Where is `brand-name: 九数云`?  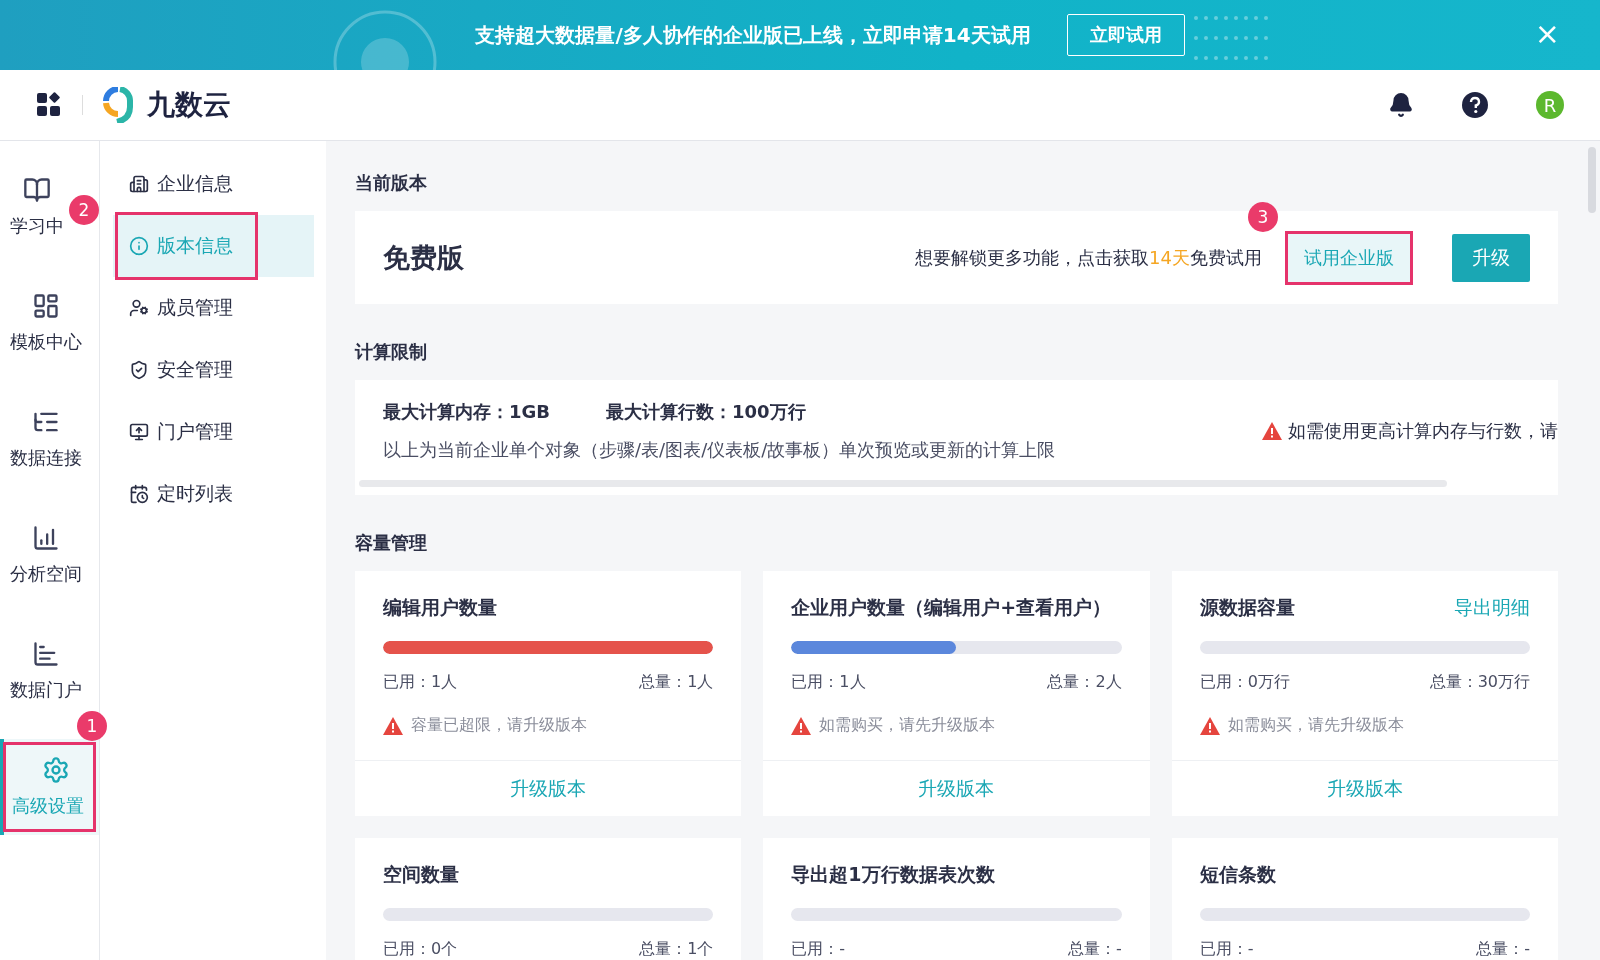 brand-name: 九数云 is located at coordinates (189, 105).